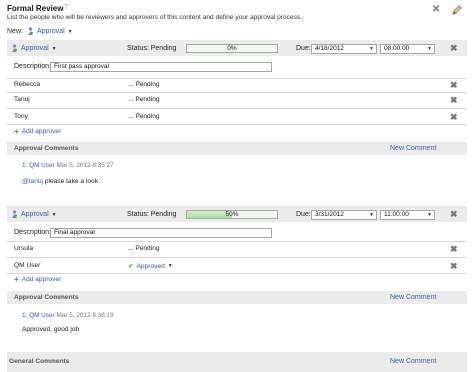  I want to click on approval-1-type-label: Approval, so click(35, 48).